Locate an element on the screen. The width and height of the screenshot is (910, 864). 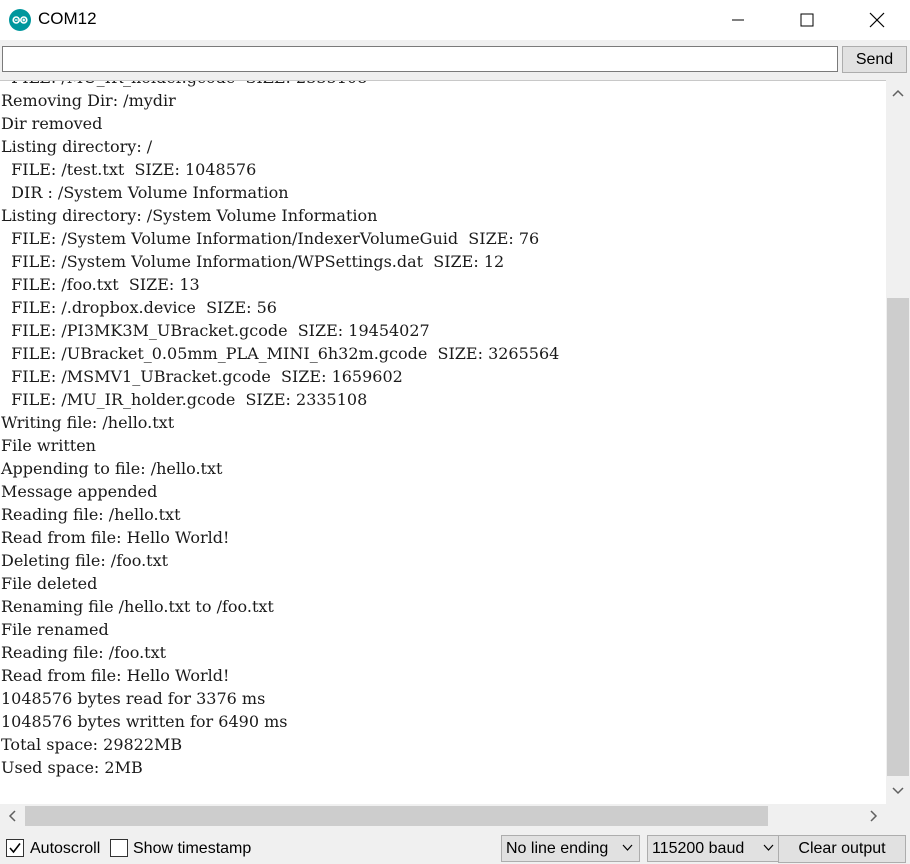
output-line: Listing directory: / is located at coordinates (77, 146).